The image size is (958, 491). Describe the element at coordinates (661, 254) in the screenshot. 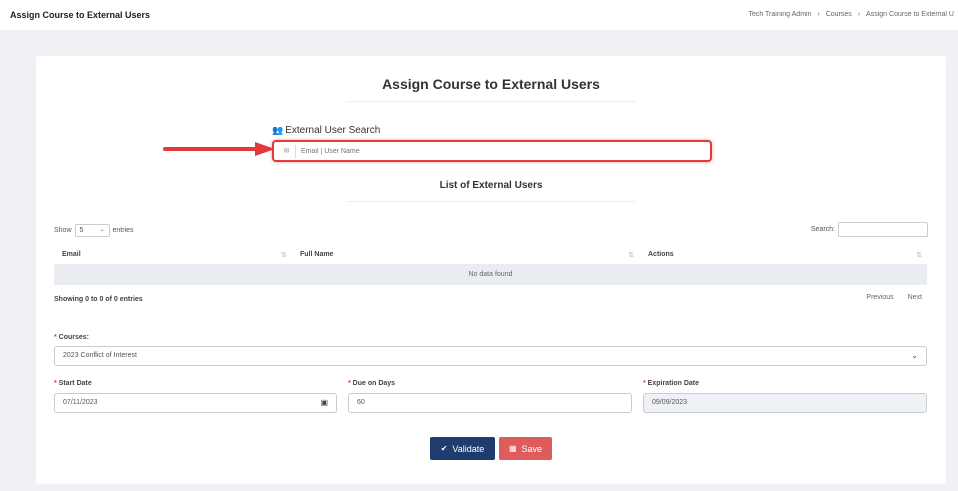

I see `column-actions: Actions` at that location.